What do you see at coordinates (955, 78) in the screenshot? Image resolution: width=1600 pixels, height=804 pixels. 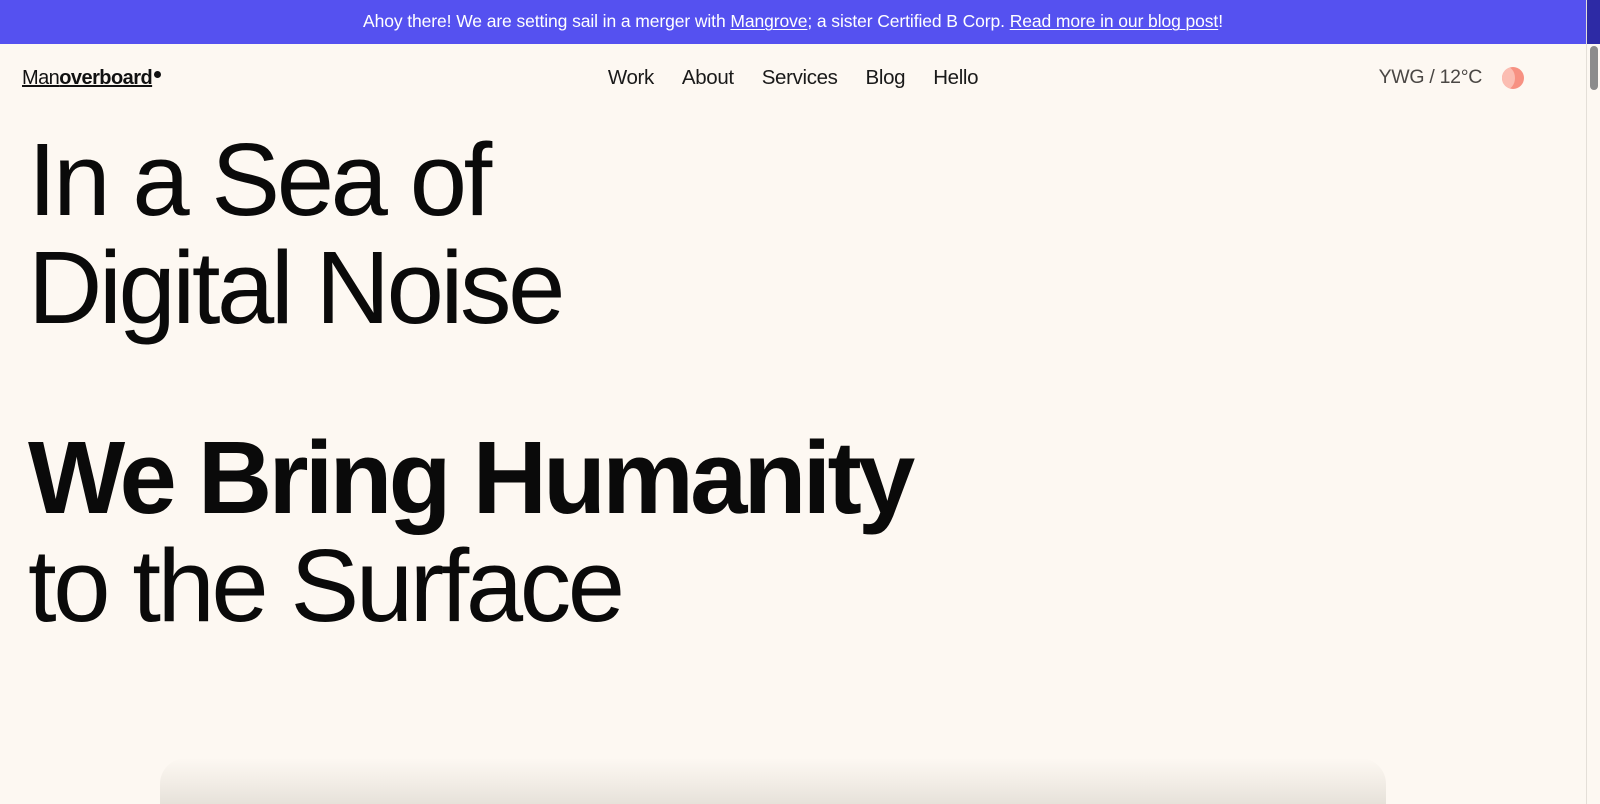 I see `nav-item-hello: Hello` at bounding box center [955, 78].